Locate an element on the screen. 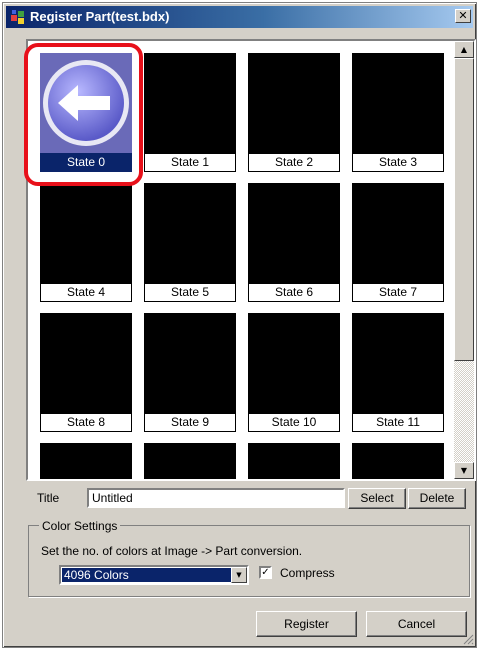 The width and height of the screenshot is (481, 652). state-label: State 6 is located at coordinates (294, 292).